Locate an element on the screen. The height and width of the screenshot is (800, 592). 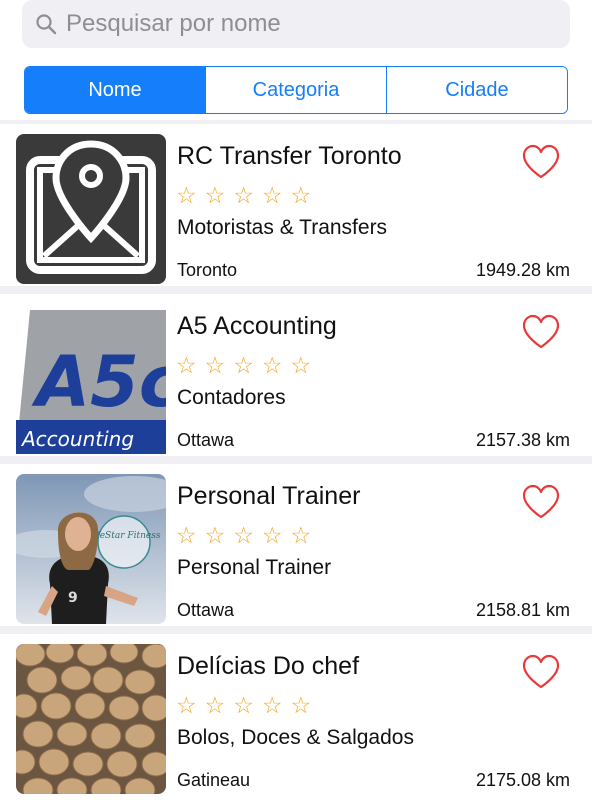
listing-distance: 2157.38 km is located at coordinates (522, 440).